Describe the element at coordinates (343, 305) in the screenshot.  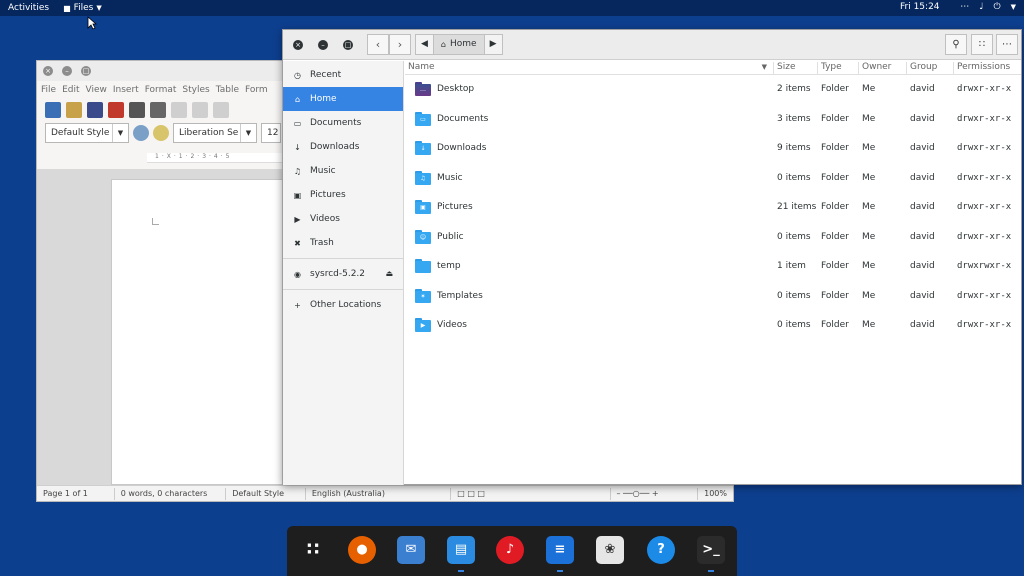
I see `sidebar-item-other-locations: + Other Locations` at that location.